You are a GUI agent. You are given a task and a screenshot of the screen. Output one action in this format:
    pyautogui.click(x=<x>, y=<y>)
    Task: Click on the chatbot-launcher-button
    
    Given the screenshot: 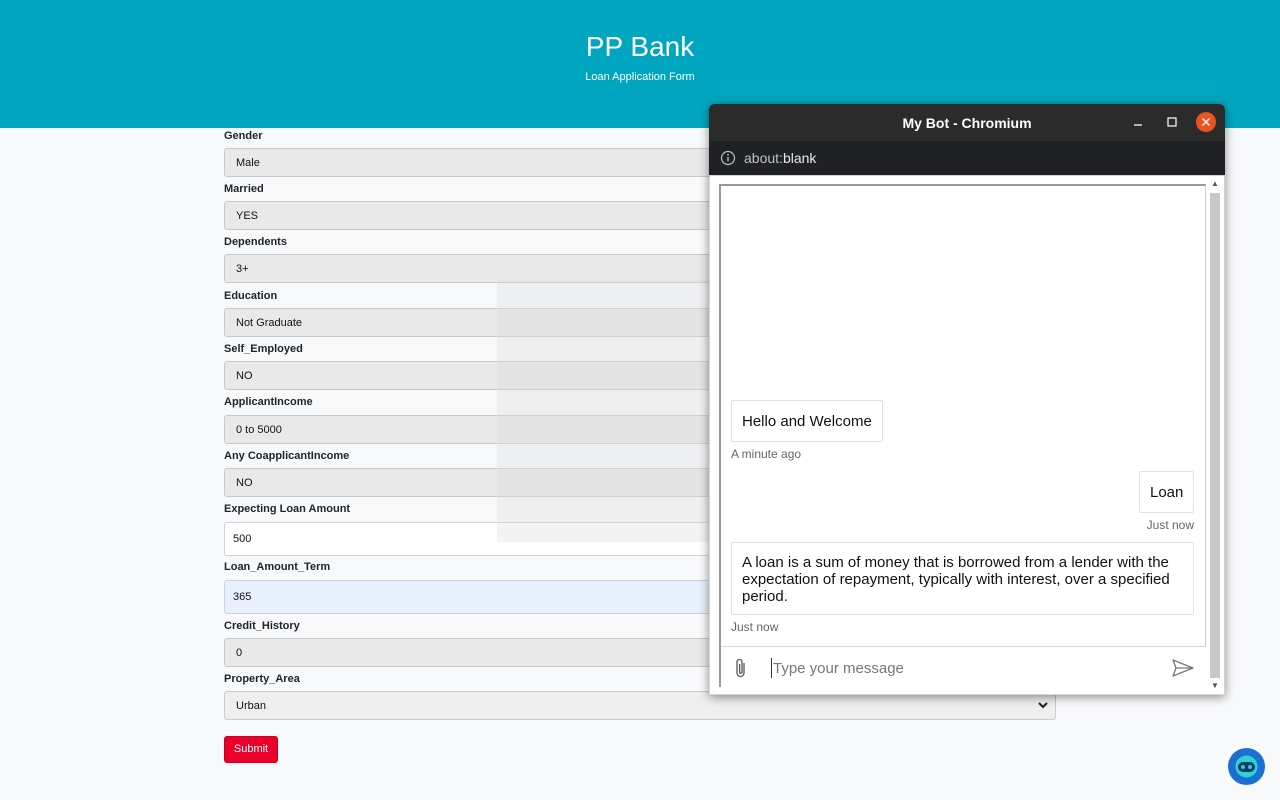 What is the action you would take?
    pyautogui.click(x=1246, y=766)
    